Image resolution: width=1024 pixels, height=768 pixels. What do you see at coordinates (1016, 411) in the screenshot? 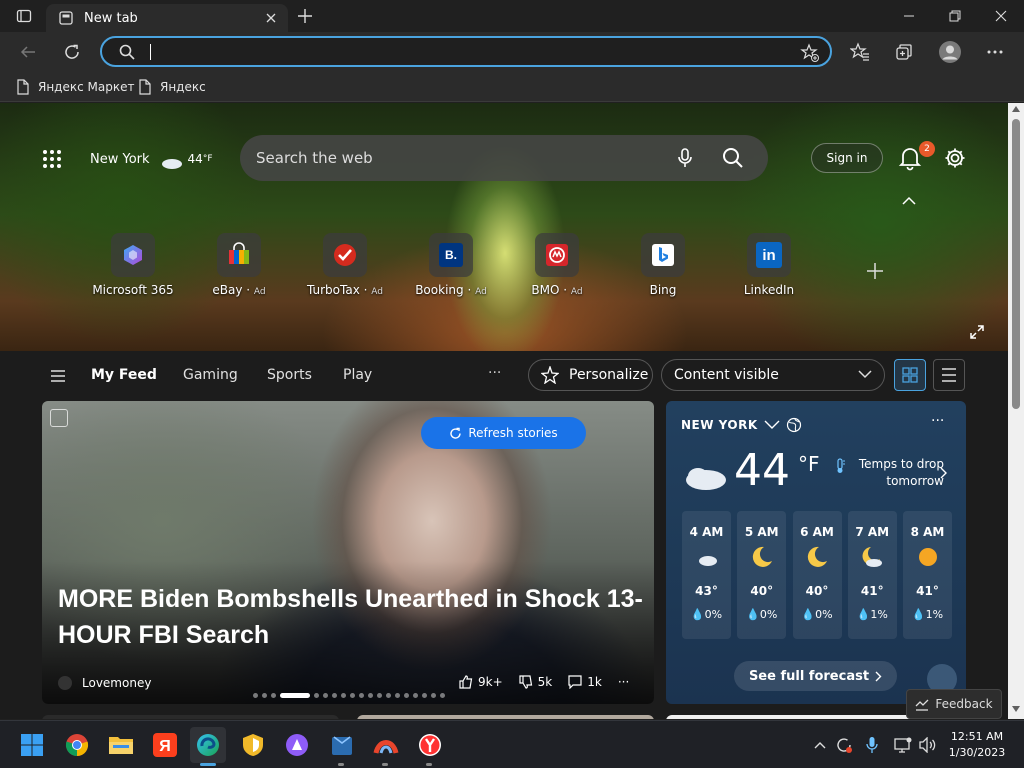
I see `page-scrollbar` at bounding box center [1016, 411].